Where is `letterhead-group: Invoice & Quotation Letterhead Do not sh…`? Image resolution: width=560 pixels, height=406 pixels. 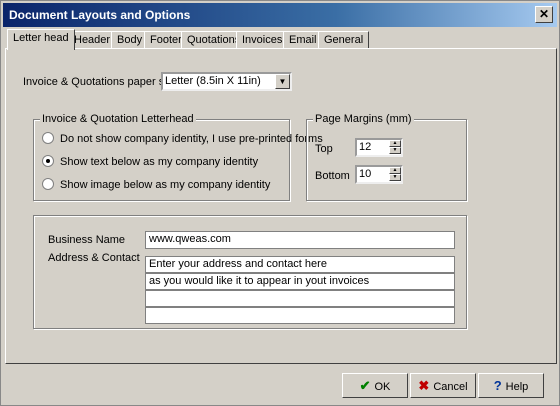
letterhead-group: Invoice & Quotation Letterhead Do not sh… is located at coordinates (178, 157).